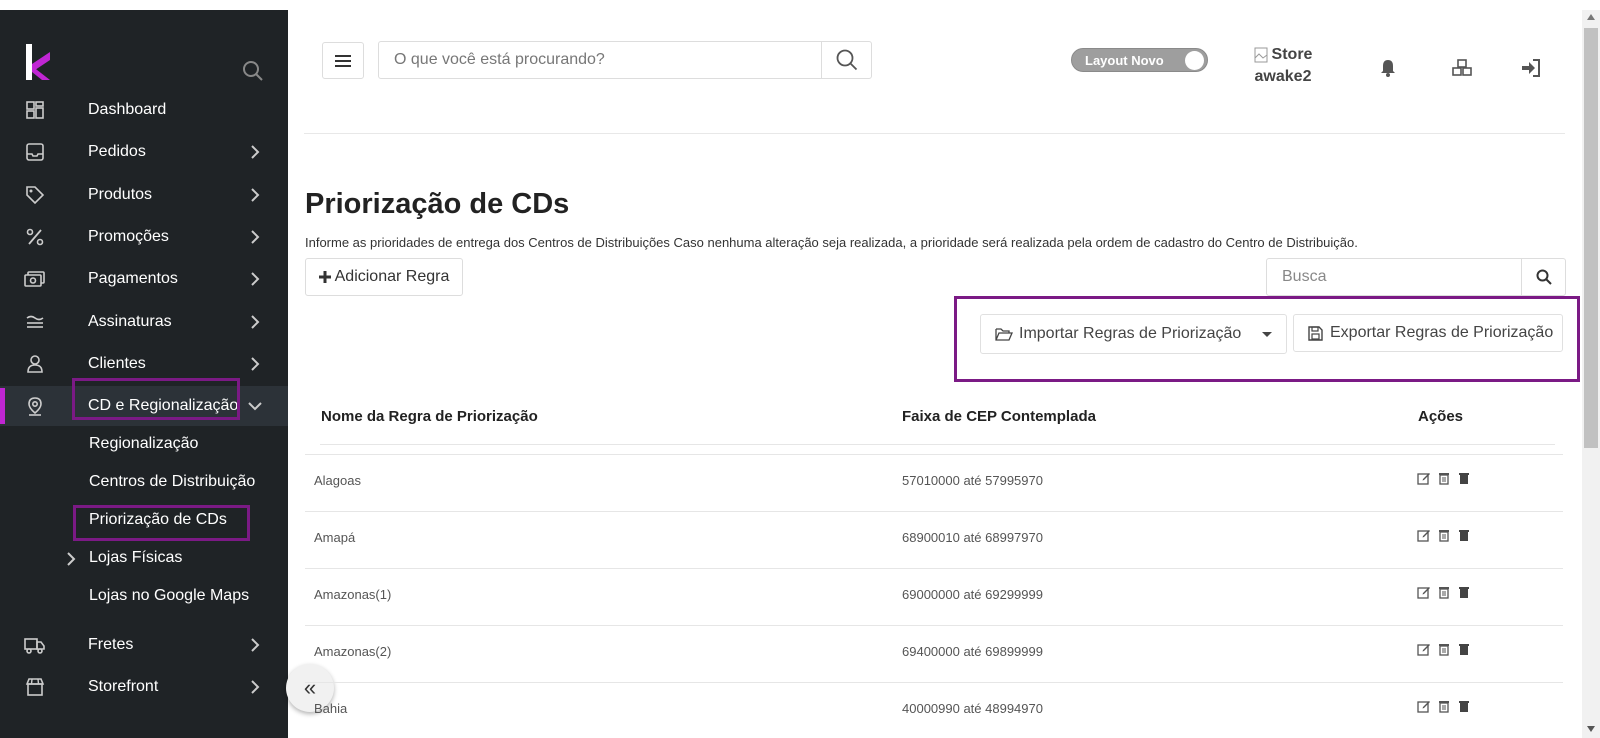 This screenshot has height=738, width=1600. I want to click on export-rules-button: Exportar Regras de Priorização, so click(1428, 333).